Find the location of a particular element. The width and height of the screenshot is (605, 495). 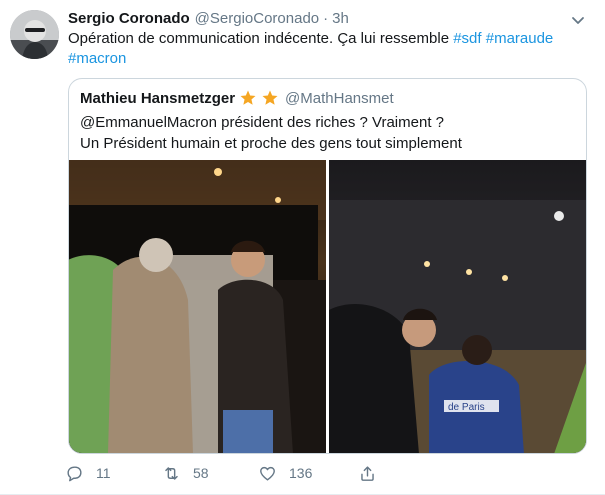

retweet-icon is located at coordinates (171, 473).